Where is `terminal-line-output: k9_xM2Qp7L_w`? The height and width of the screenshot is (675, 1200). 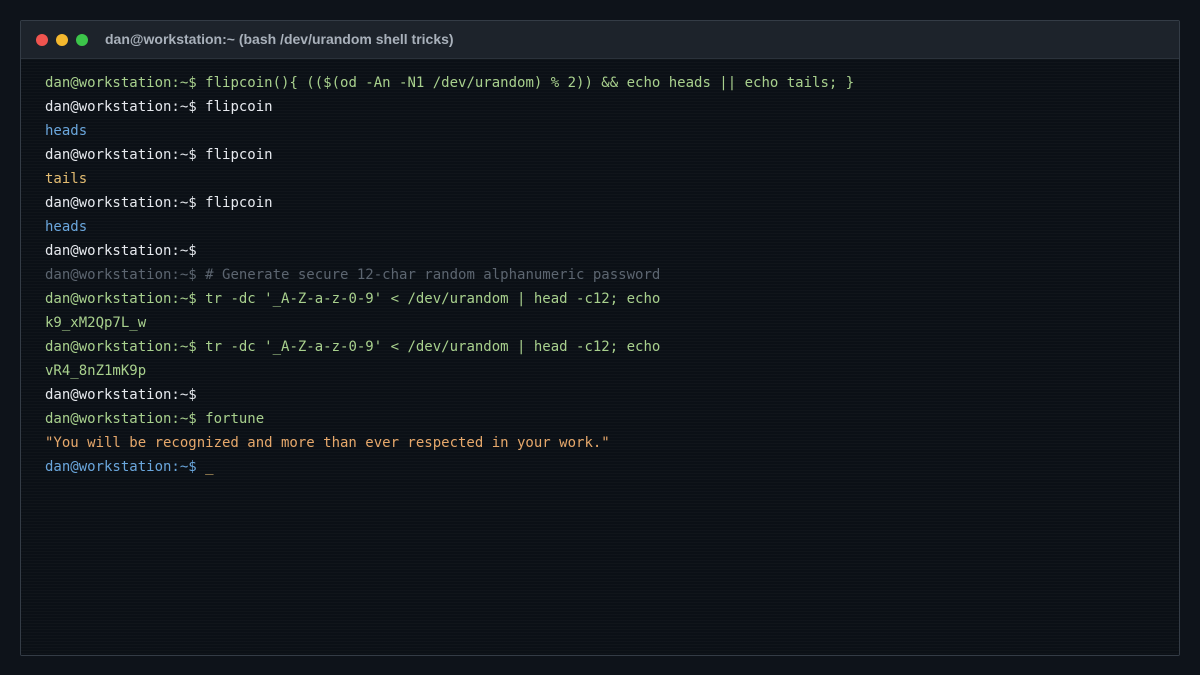 terminal-line-output: k9_xM2Qp7L_w is located at coordinates (600, 323).